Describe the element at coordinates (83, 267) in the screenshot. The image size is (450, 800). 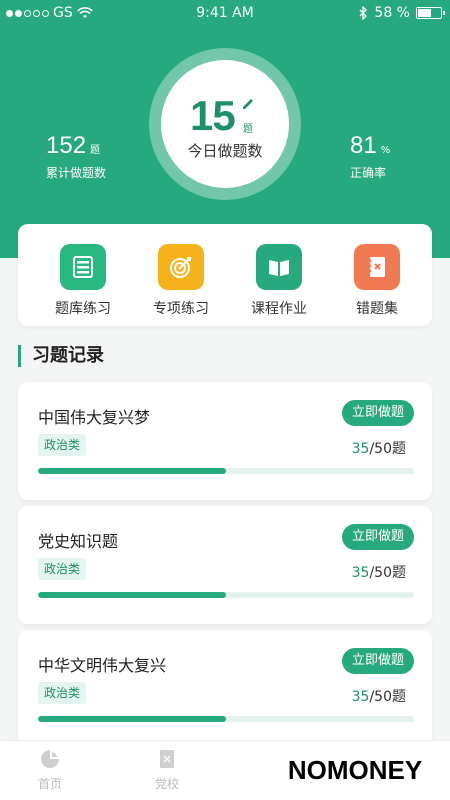
I see `question-bank-icon` at that location.